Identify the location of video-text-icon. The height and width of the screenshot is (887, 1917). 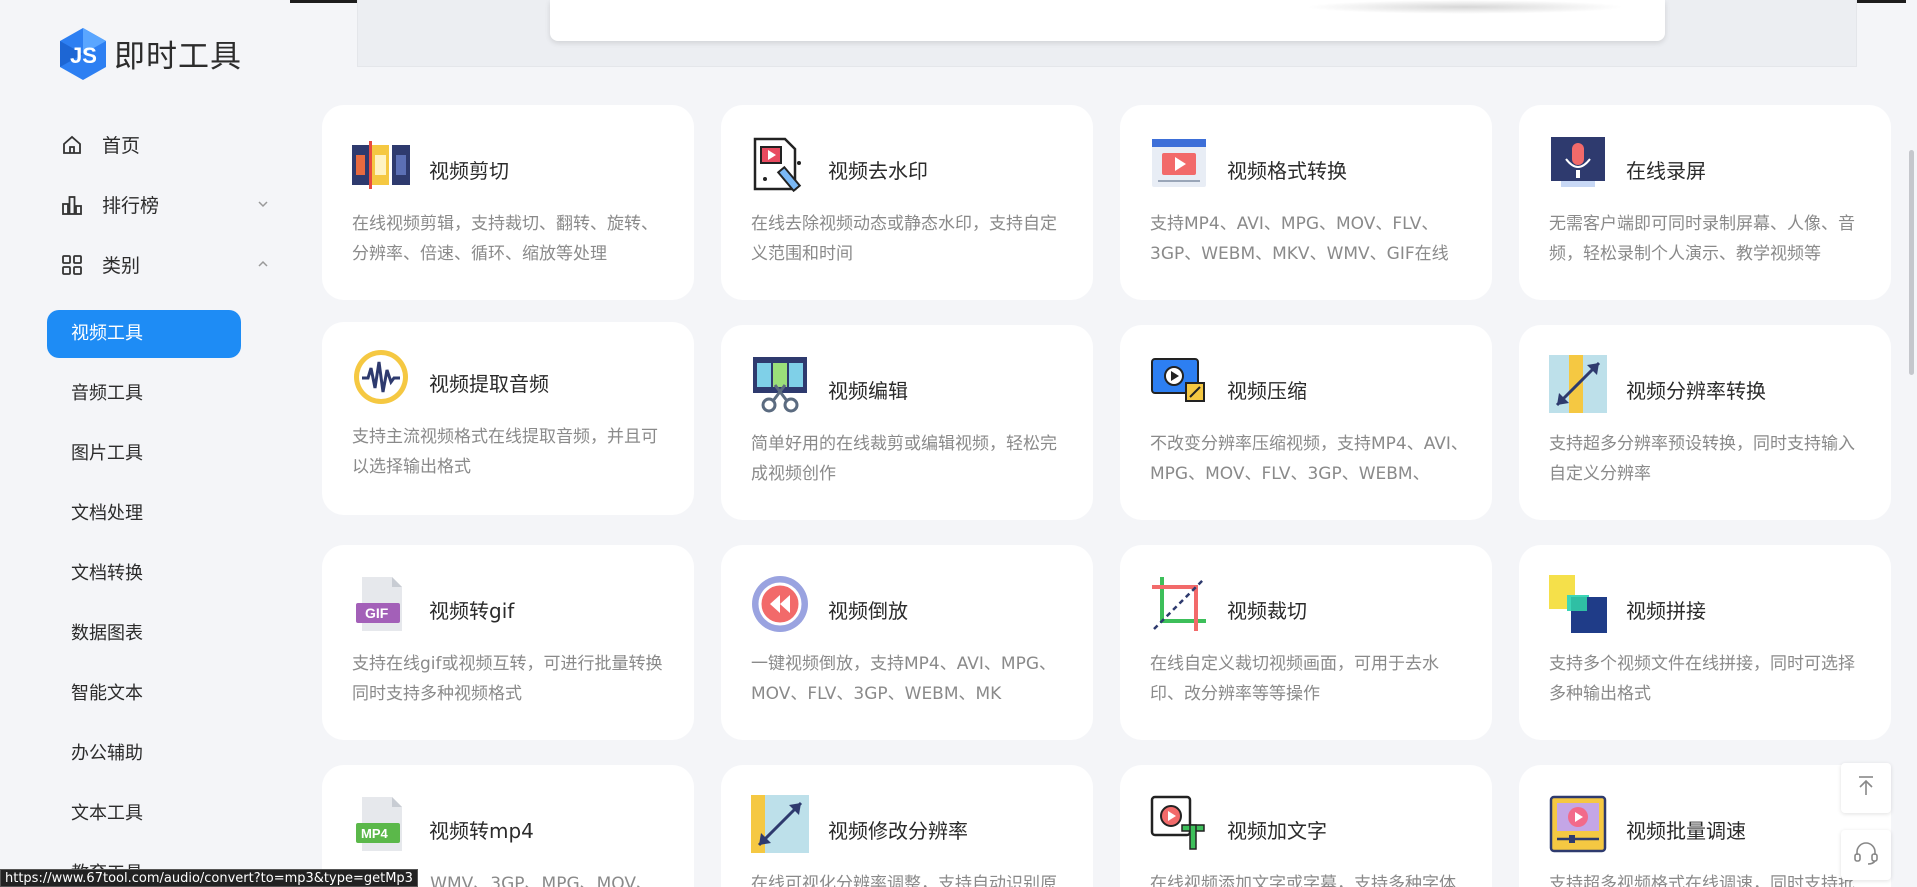
(1179, 824).